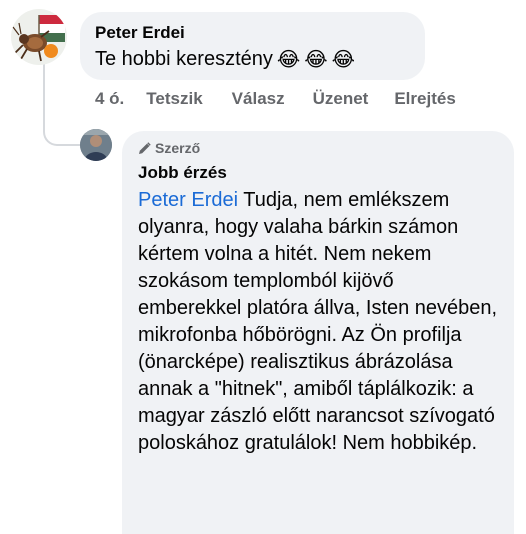 This screenshot has height=534, width=526. I want to click on like-button: Tetszik, so click(174, 99).